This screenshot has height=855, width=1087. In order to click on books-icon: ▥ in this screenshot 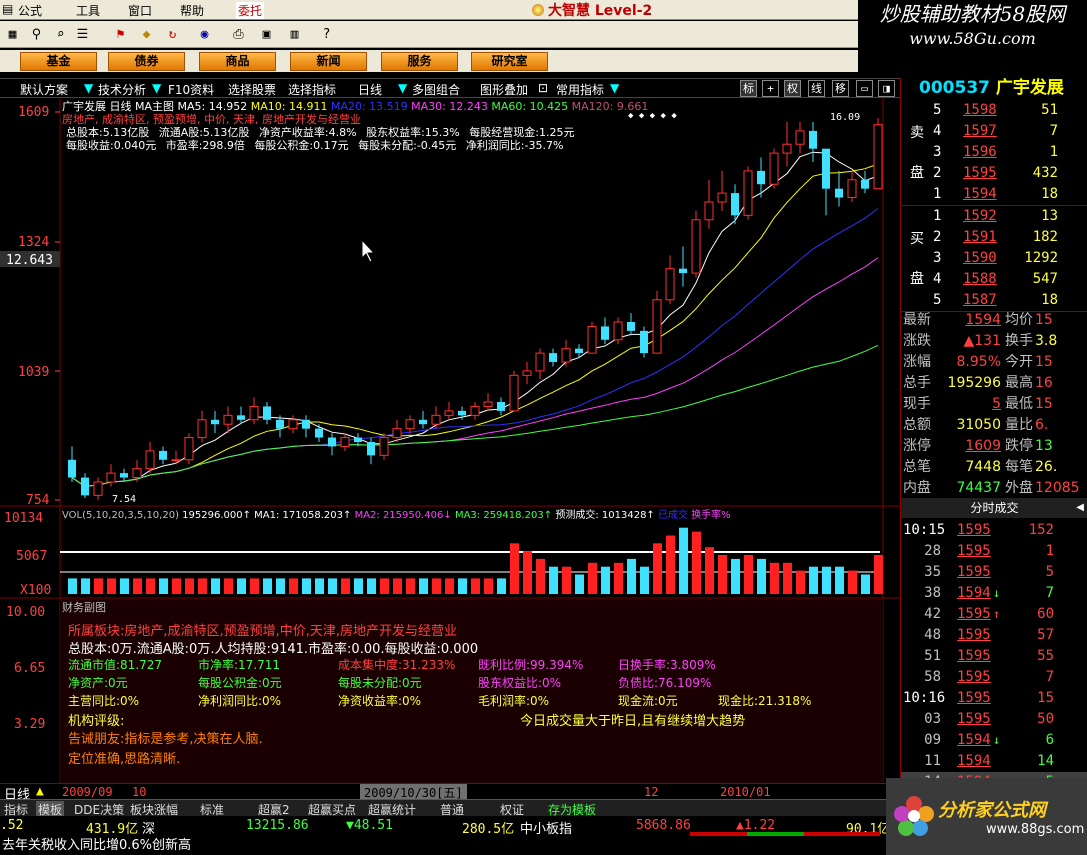, I will do `click(294, 34)`.